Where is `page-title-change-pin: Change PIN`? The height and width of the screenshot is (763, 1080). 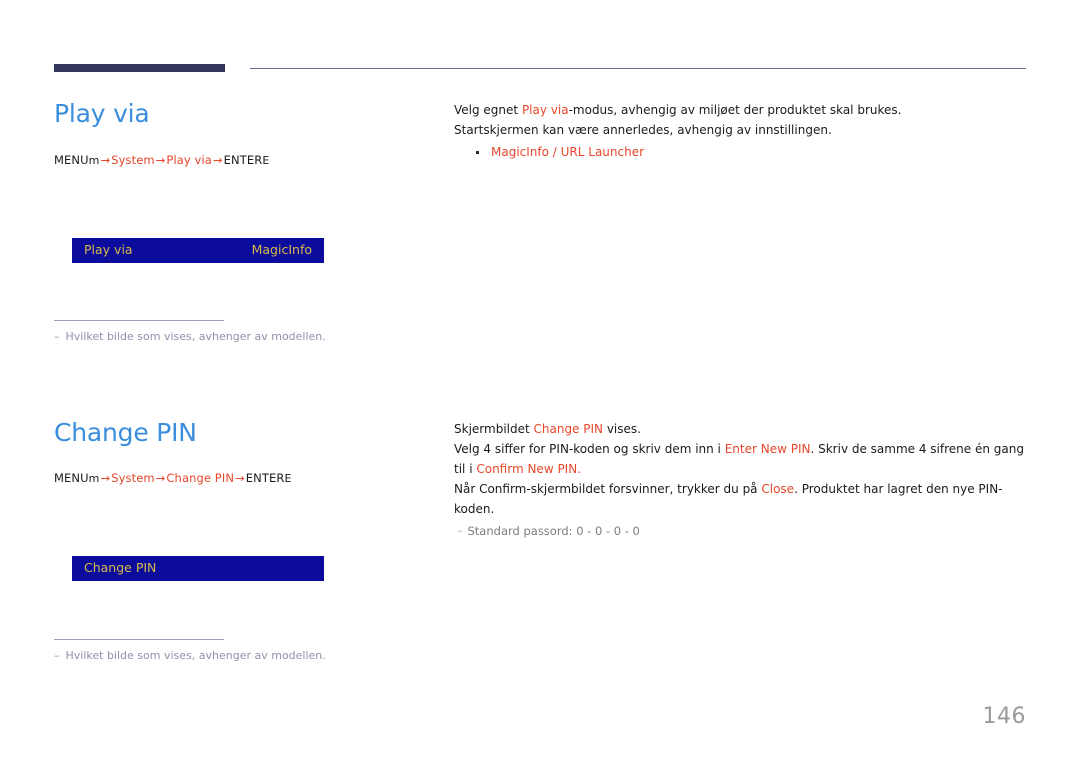 page-title-change-pin: Change PIN is located at coordinates (125, 432).